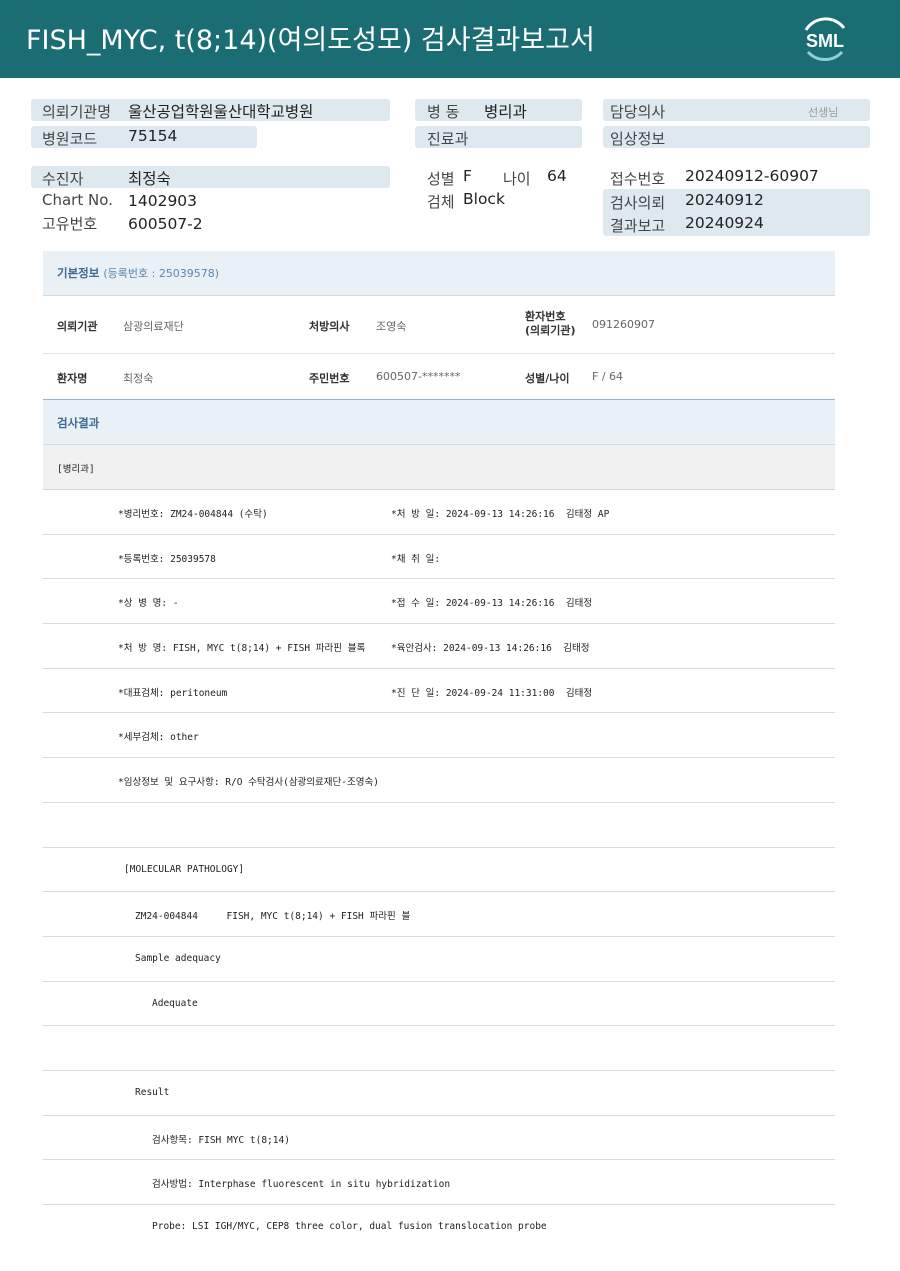 This screenshot has height=1271, width=900. What do you see at coordinates (441, 202) in the screenshot?
I see `specimen-label: 검체` at bounding box center [441, 202].